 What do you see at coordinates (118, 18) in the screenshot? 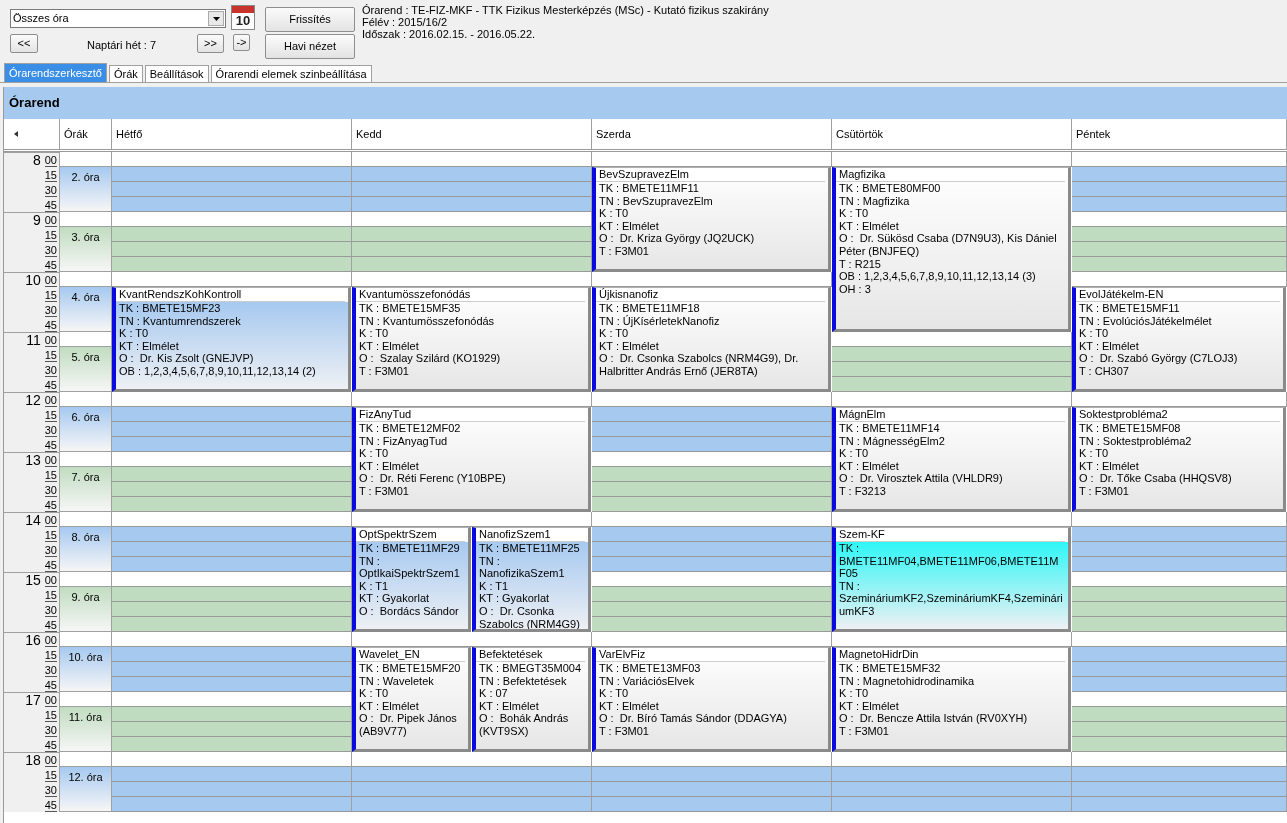
I see `filter-select: Összes óra` at bounding box center [118, 18].